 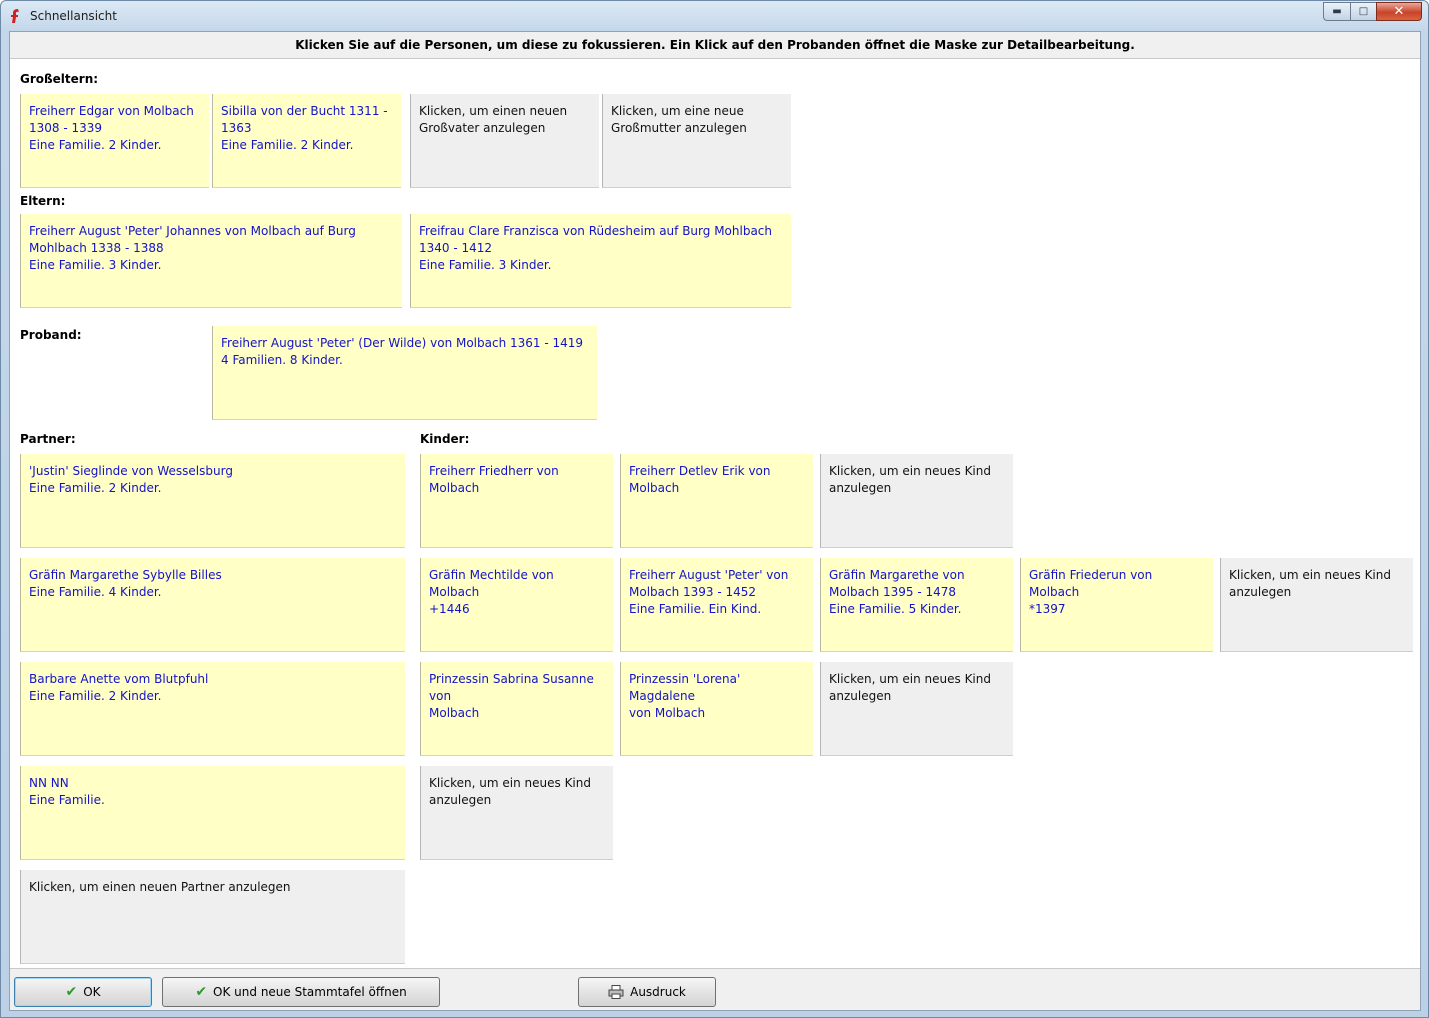 I want to click on maximize-icon: □, so click(x=1363, y=11).